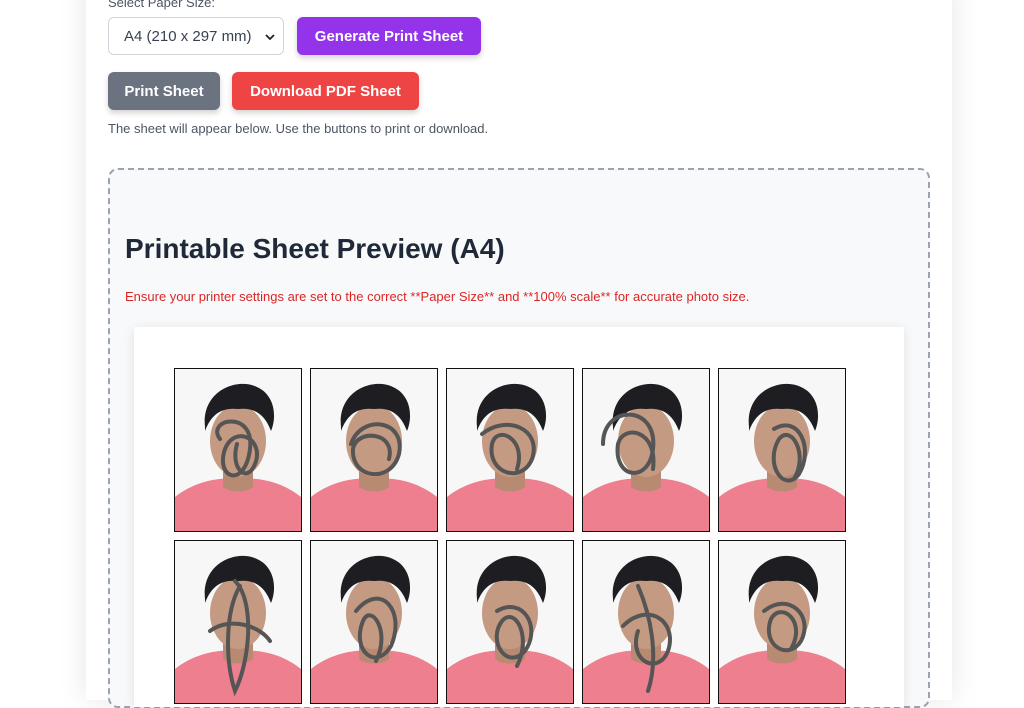 This screenshot has width=1024, height=708. I want to click on download-pdf-button: Download PDF Sheet, so click(325, 91).